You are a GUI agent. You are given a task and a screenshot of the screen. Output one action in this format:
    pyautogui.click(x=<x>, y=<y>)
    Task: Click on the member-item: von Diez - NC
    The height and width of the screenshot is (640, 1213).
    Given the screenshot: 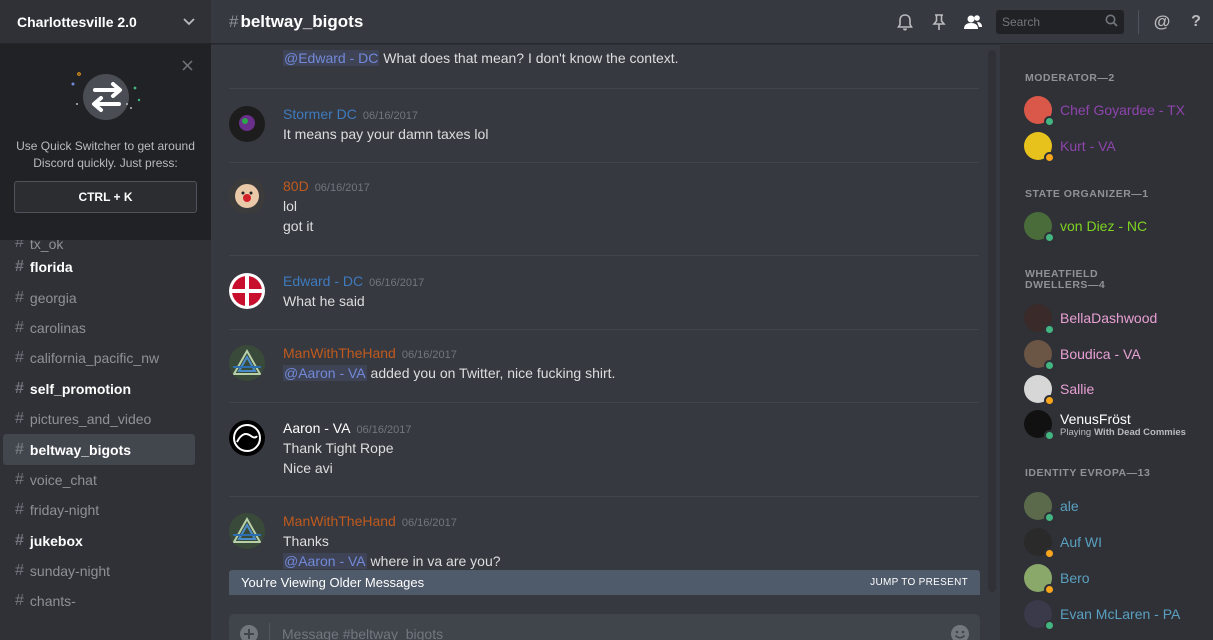 What is the action you would take?
    pyautogui.click(x=1114, y=226)
    